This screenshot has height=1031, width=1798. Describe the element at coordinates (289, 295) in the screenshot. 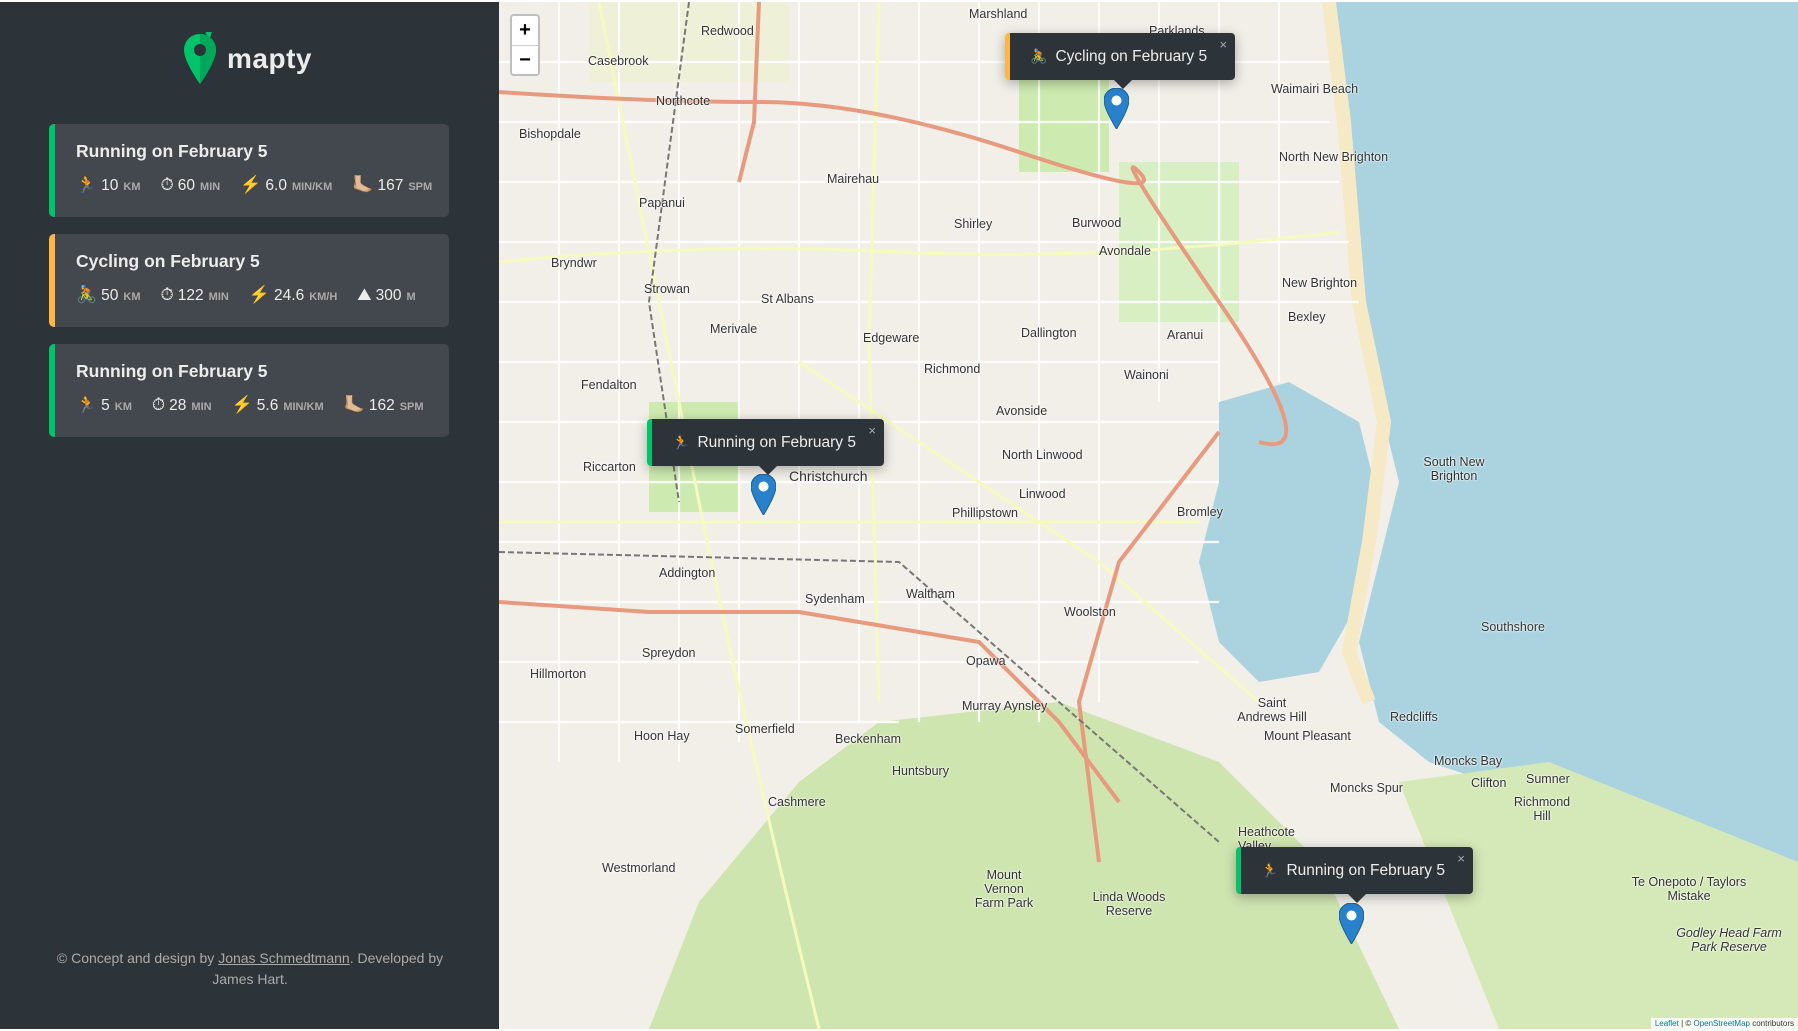

I see `detail-value: 24.6` at that location.